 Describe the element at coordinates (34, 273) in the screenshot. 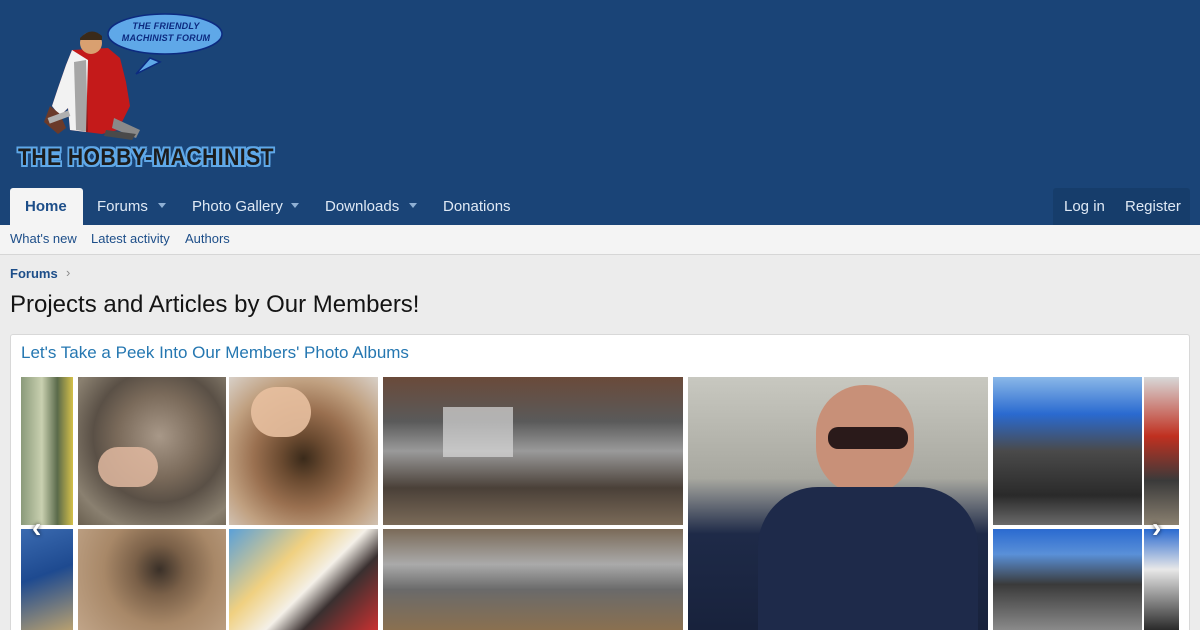

I see `breadcrumb: Forums` at that location.